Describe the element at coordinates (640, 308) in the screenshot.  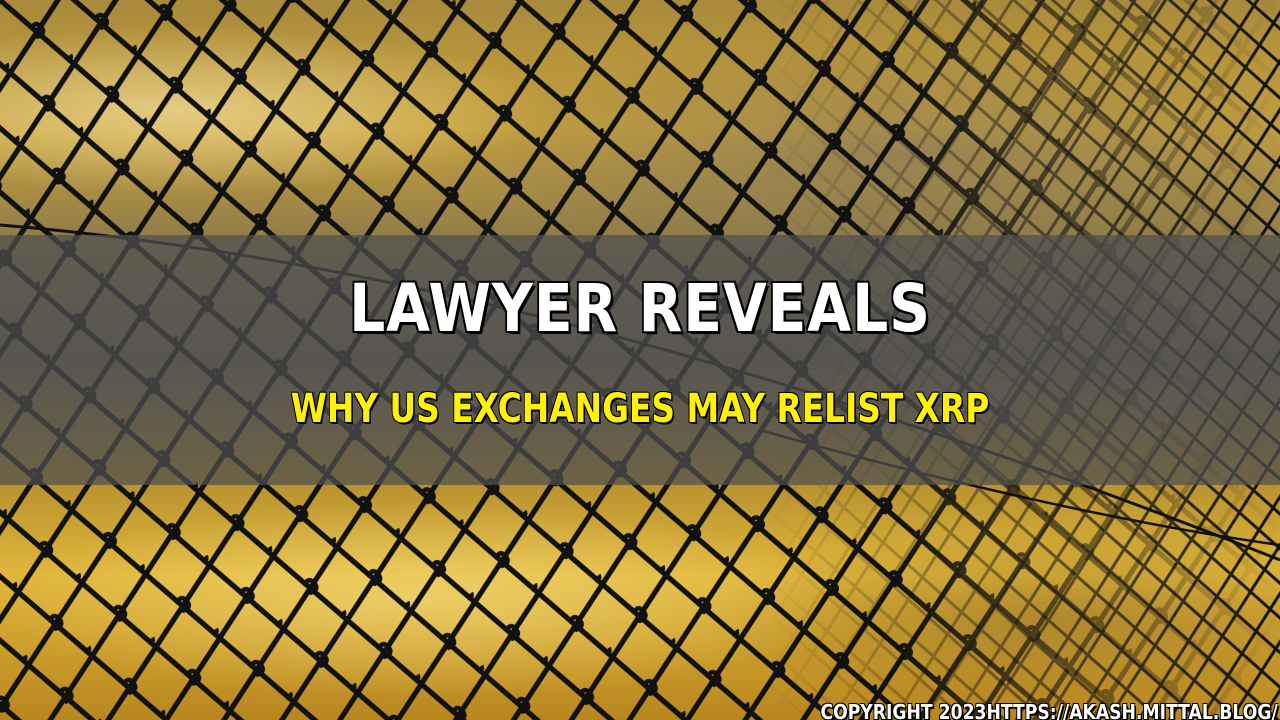
I see `headline-text: LAWYER REVEALS` at that location.